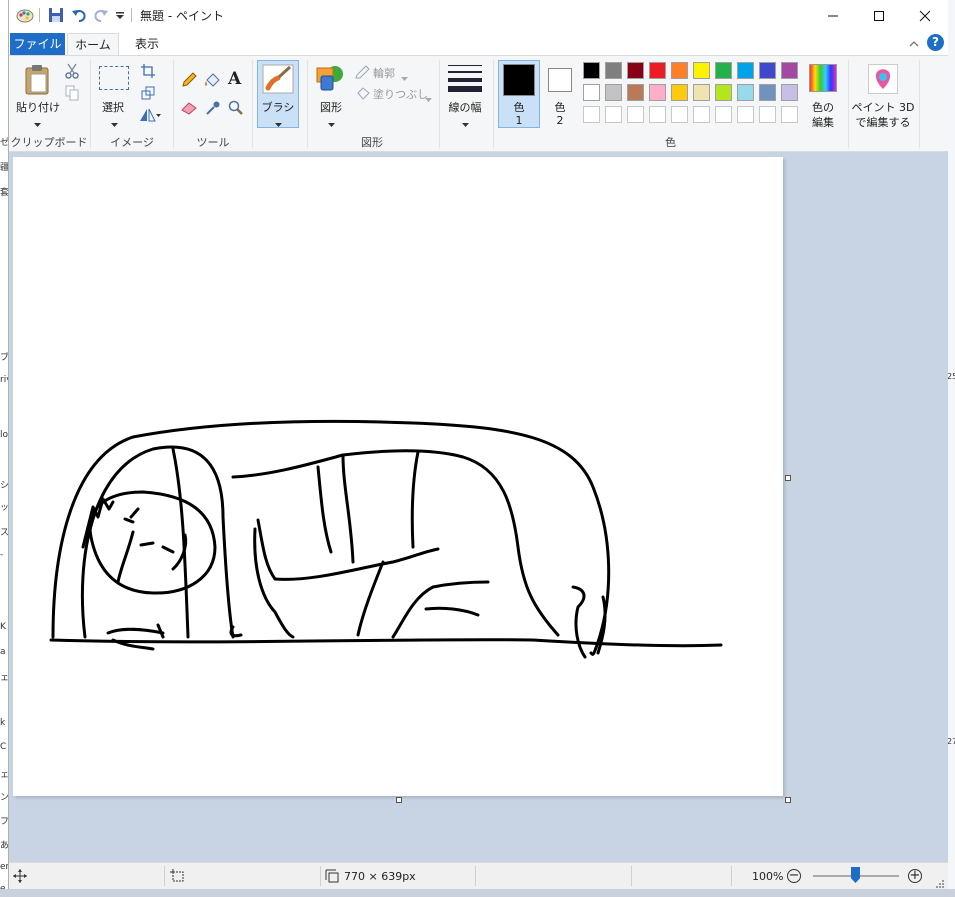 The height and width of the screenshot is (897, 955). Describe the element at coordinates (93, 44) in the screenshot. I see `tab-home: ホーム` at that location.